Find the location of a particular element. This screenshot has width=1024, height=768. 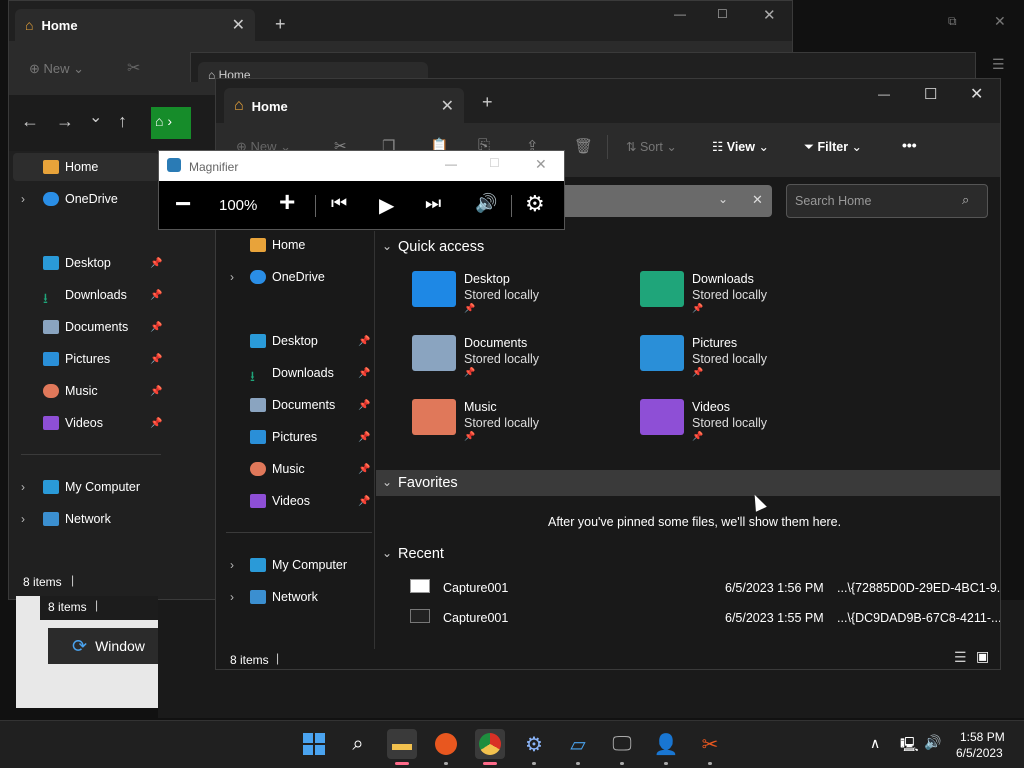

quick-access-documents: Documents Stored locally 📌 is located at coordinates (475, 356).